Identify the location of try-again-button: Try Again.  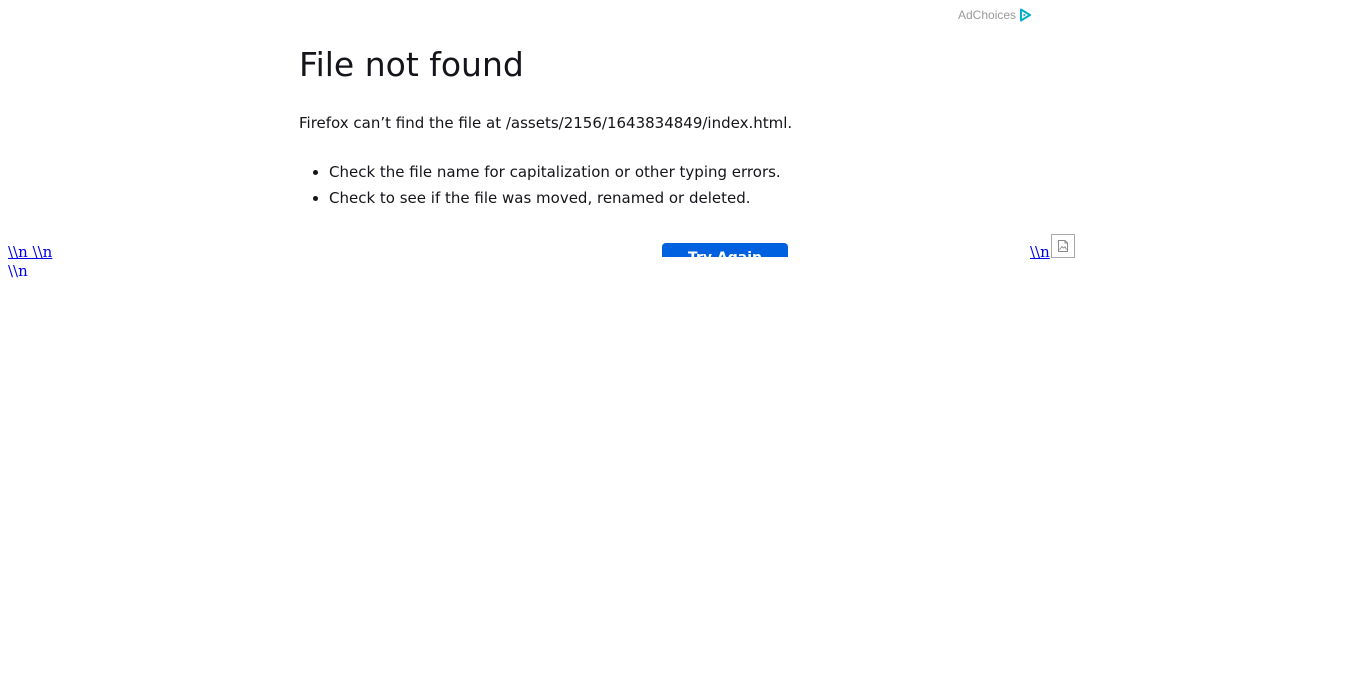
(725, 250).